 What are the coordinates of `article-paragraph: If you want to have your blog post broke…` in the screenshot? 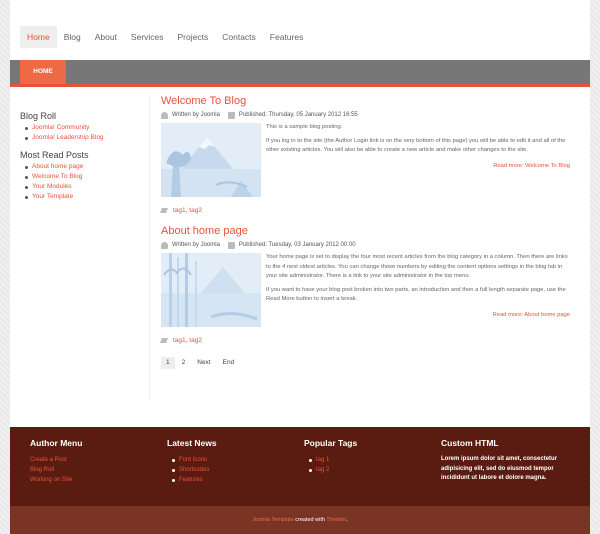 It's located at (416, 294).